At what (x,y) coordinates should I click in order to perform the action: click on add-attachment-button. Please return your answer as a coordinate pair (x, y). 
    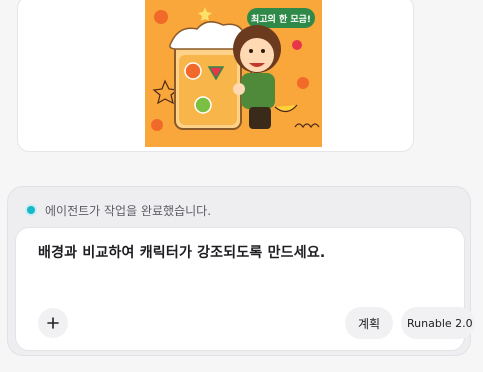
    Looking at the image, I should click on (53, 323).